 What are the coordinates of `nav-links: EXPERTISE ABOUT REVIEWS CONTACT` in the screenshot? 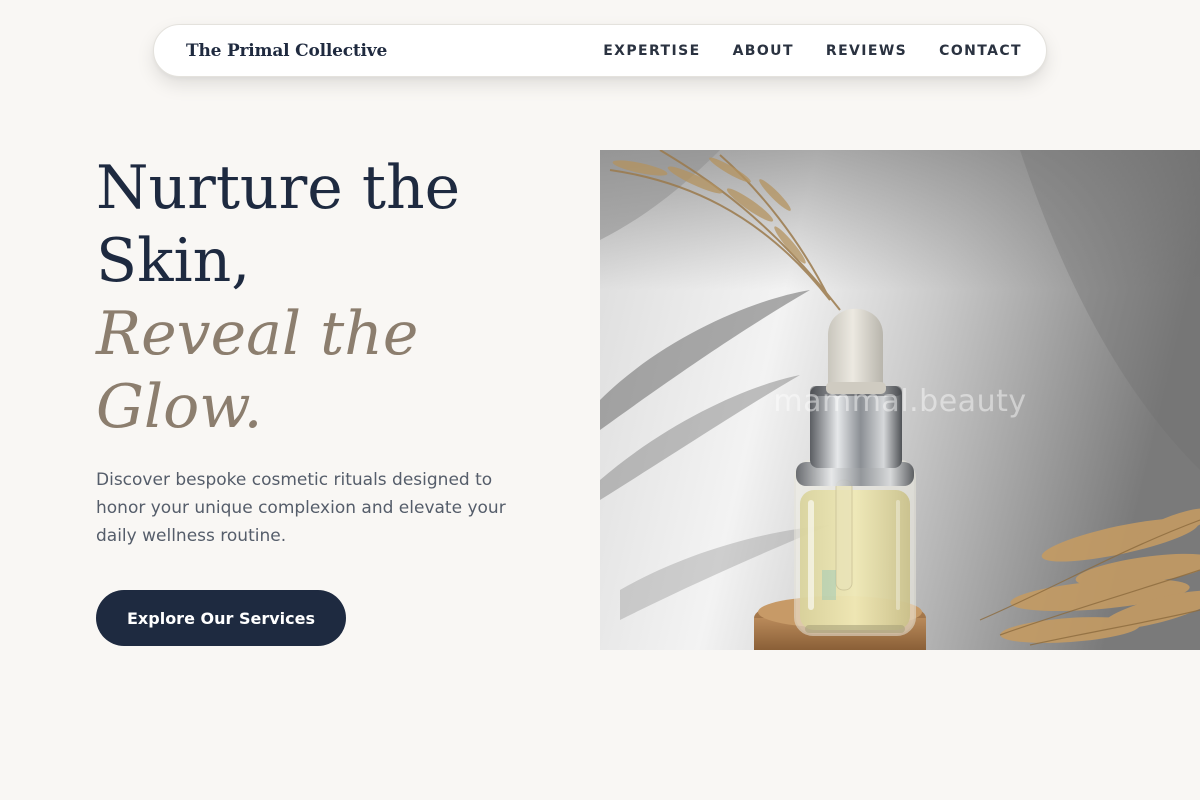 It's located at (812, 51).